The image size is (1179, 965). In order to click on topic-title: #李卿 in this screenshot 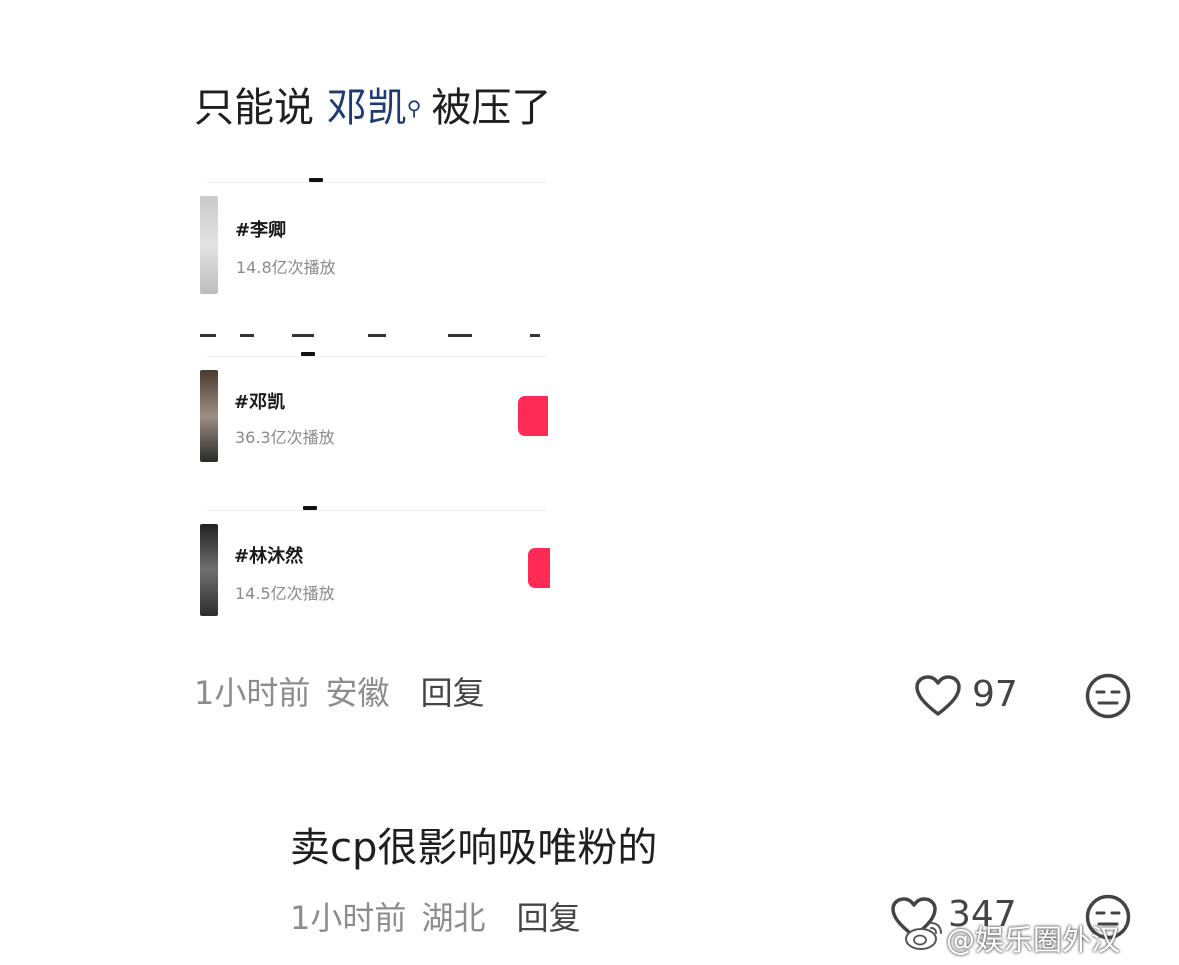, I will do `click(261, 230)`.